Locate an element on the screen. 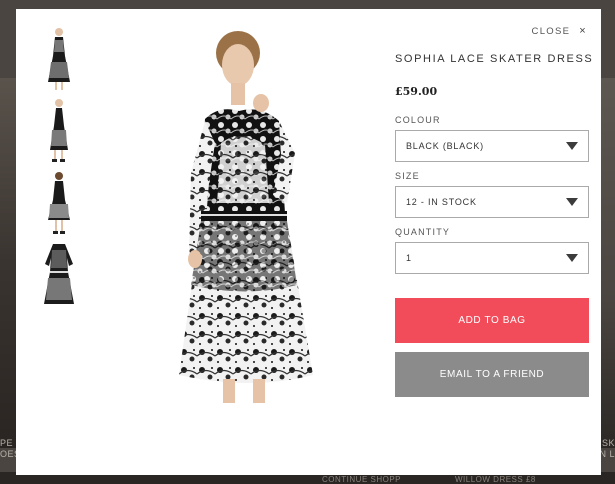 The height and width of the screenshot is (484, 615). email-to-friend-button: EMAIL TO A FRIEND is located at coordinates (492, 374).